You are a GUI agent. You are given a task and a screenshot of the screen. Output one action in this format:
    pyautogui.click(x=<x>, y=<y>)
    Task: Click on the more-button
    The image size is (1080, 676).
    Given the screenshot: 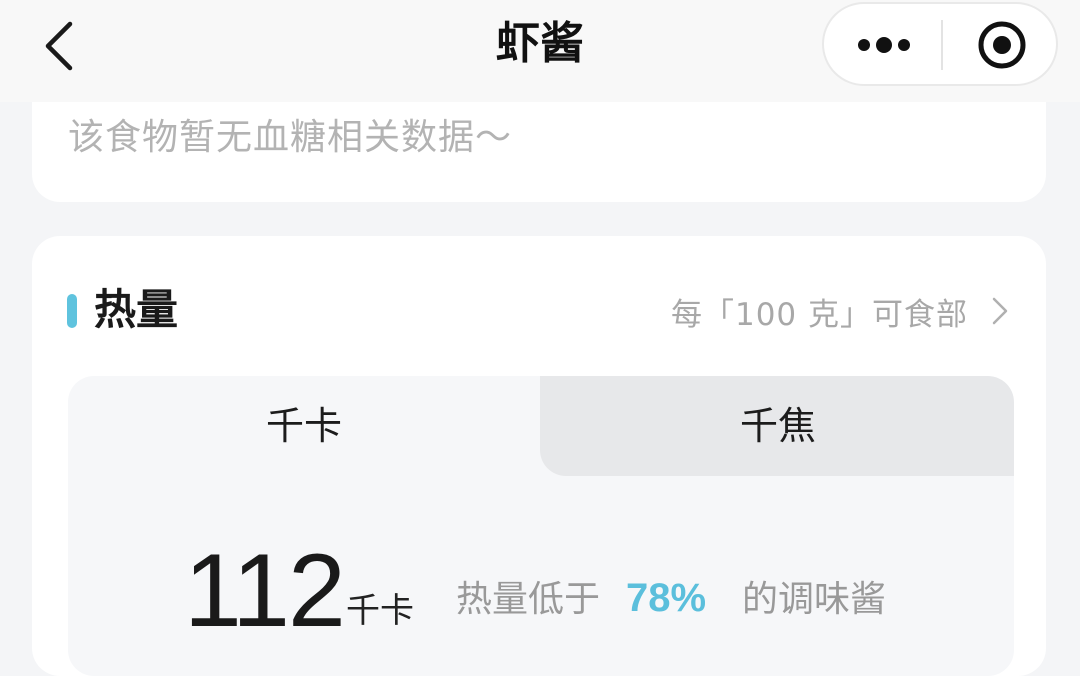 What is the action you would take?
    pyautogui.click(x=882, y=44)
    